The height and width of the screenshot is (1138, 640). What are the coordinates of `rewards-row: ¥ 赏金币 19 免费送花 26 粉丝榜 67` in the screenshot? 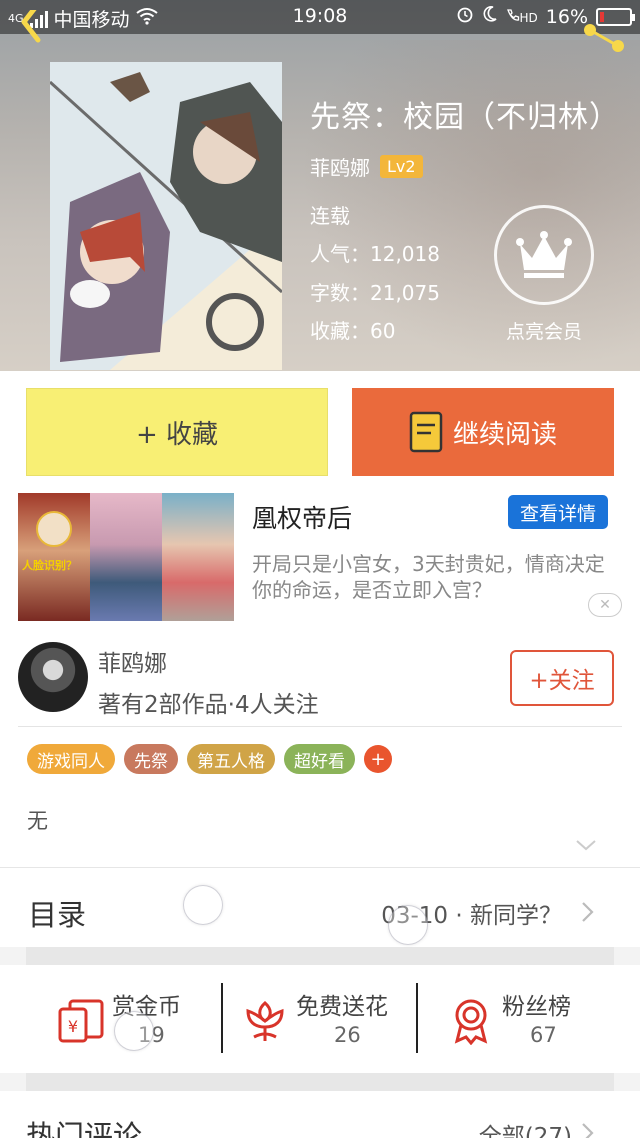 It's located at (320, 1019).